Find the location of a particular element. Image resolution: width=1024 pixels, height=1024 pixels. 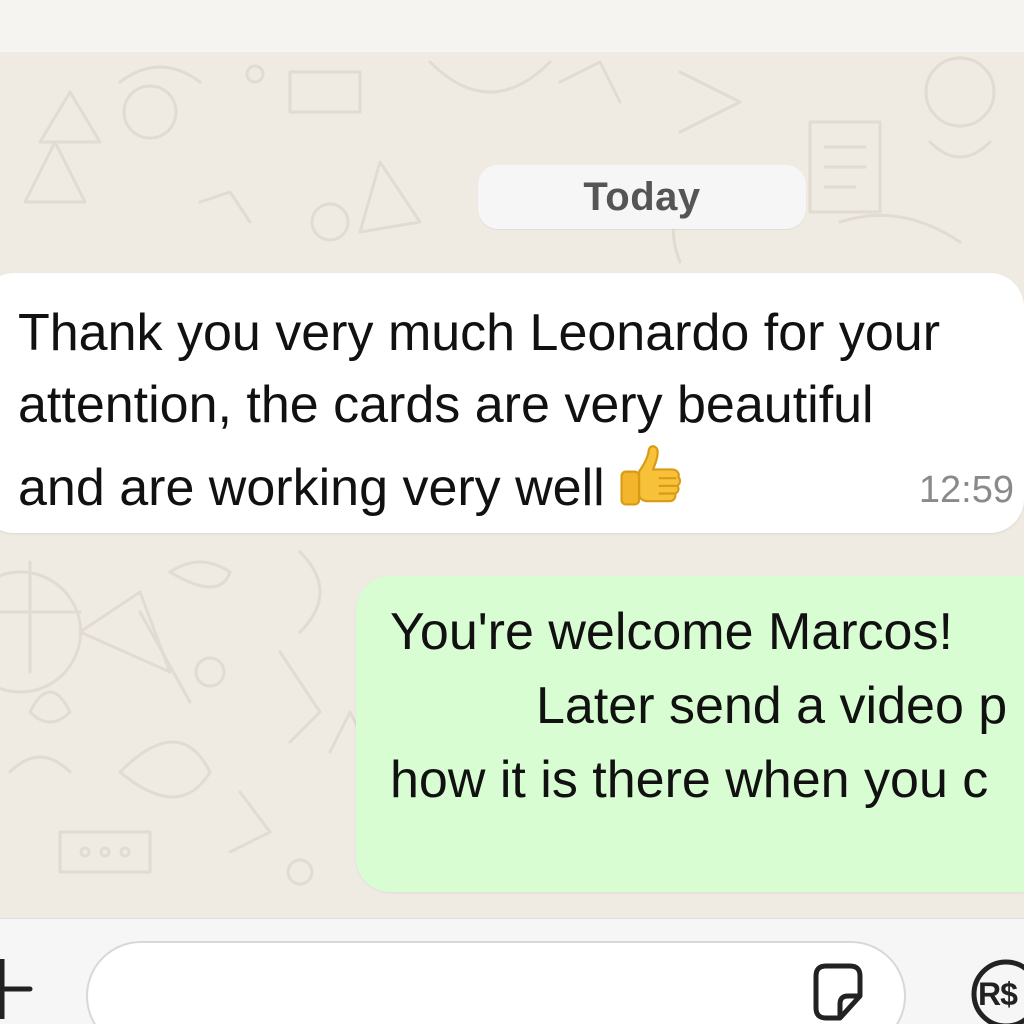

thumbs-up-icon is located at coordinates (650, 485).